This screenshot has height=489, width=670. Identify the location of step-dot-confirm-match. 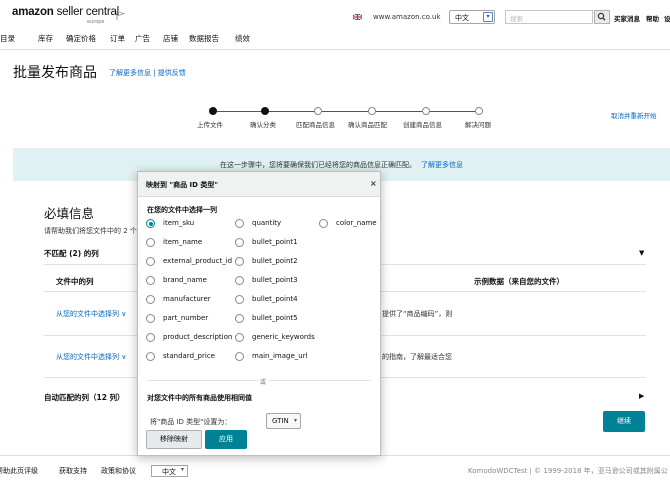
(372, 111).